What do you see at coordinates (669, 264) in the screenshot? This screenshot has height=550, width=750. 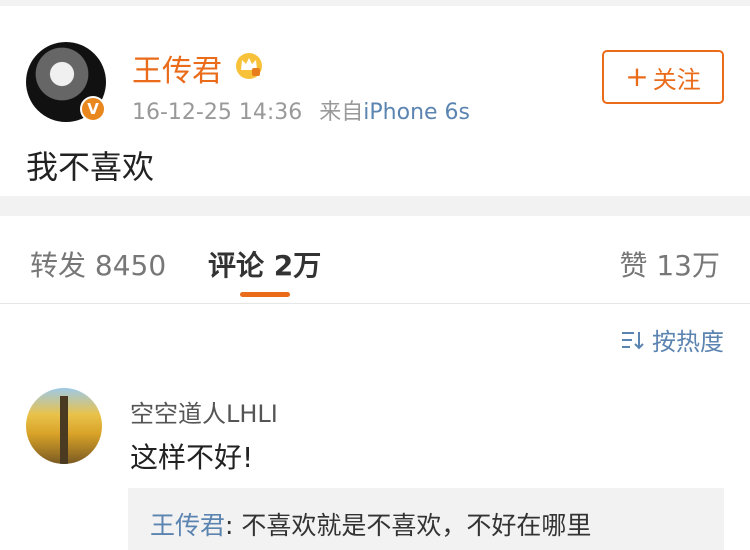 I see `tab-like: 赞 13万` at bounding box center [669, 264].